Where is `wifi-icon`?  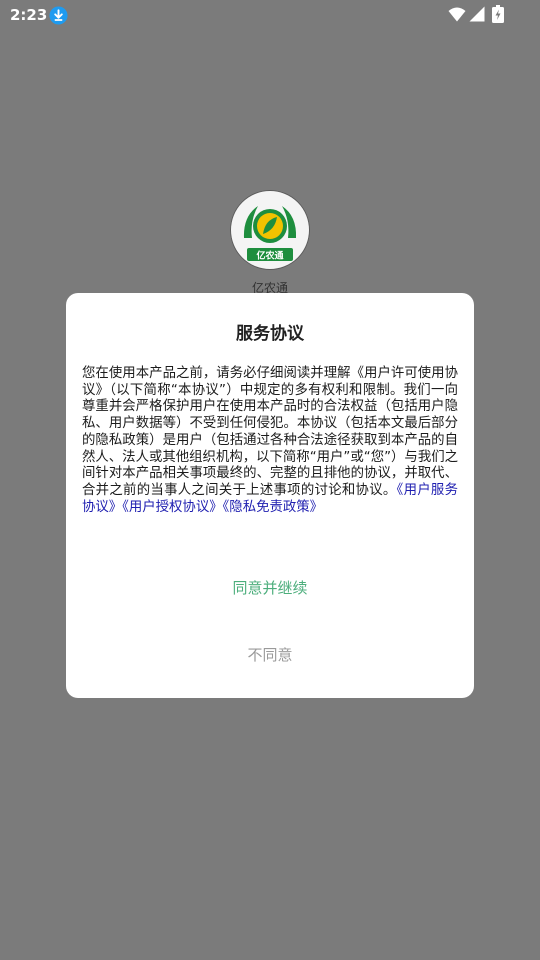 wifi-icon is located at coordinates (457, 14).